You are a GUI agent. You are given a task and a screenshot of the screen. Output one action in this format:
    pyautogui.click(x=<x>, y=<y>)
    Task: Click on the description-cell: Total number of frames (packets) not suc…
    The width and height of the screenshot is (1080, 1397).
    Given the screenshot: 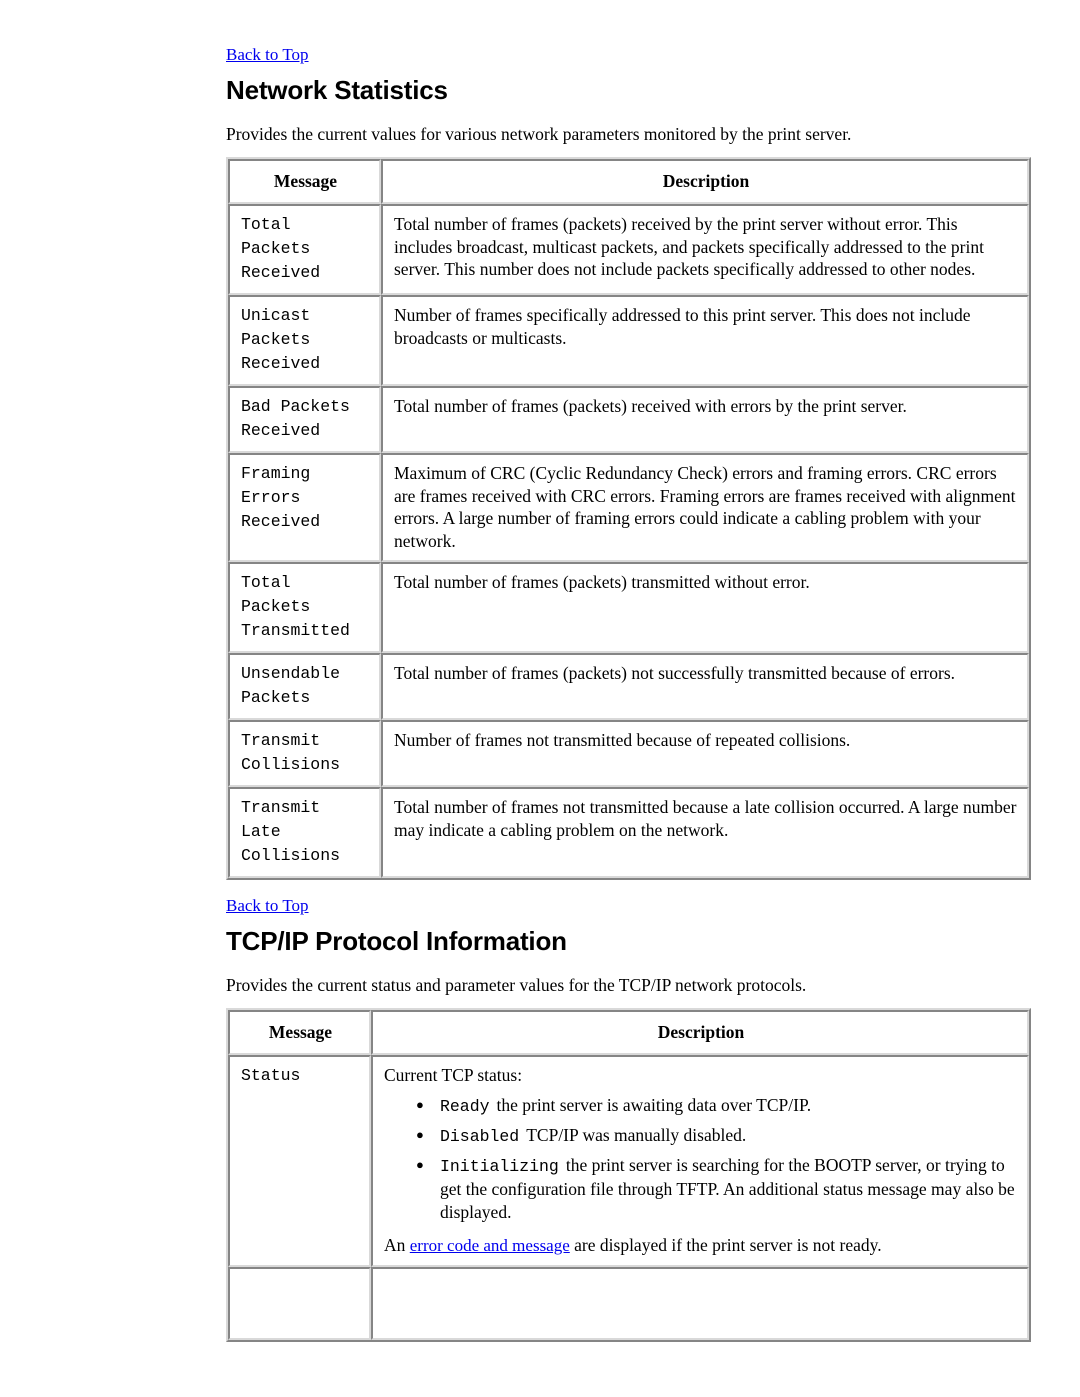 What is the action you would take?
    pyautogui.click(x=705, y=686)
    